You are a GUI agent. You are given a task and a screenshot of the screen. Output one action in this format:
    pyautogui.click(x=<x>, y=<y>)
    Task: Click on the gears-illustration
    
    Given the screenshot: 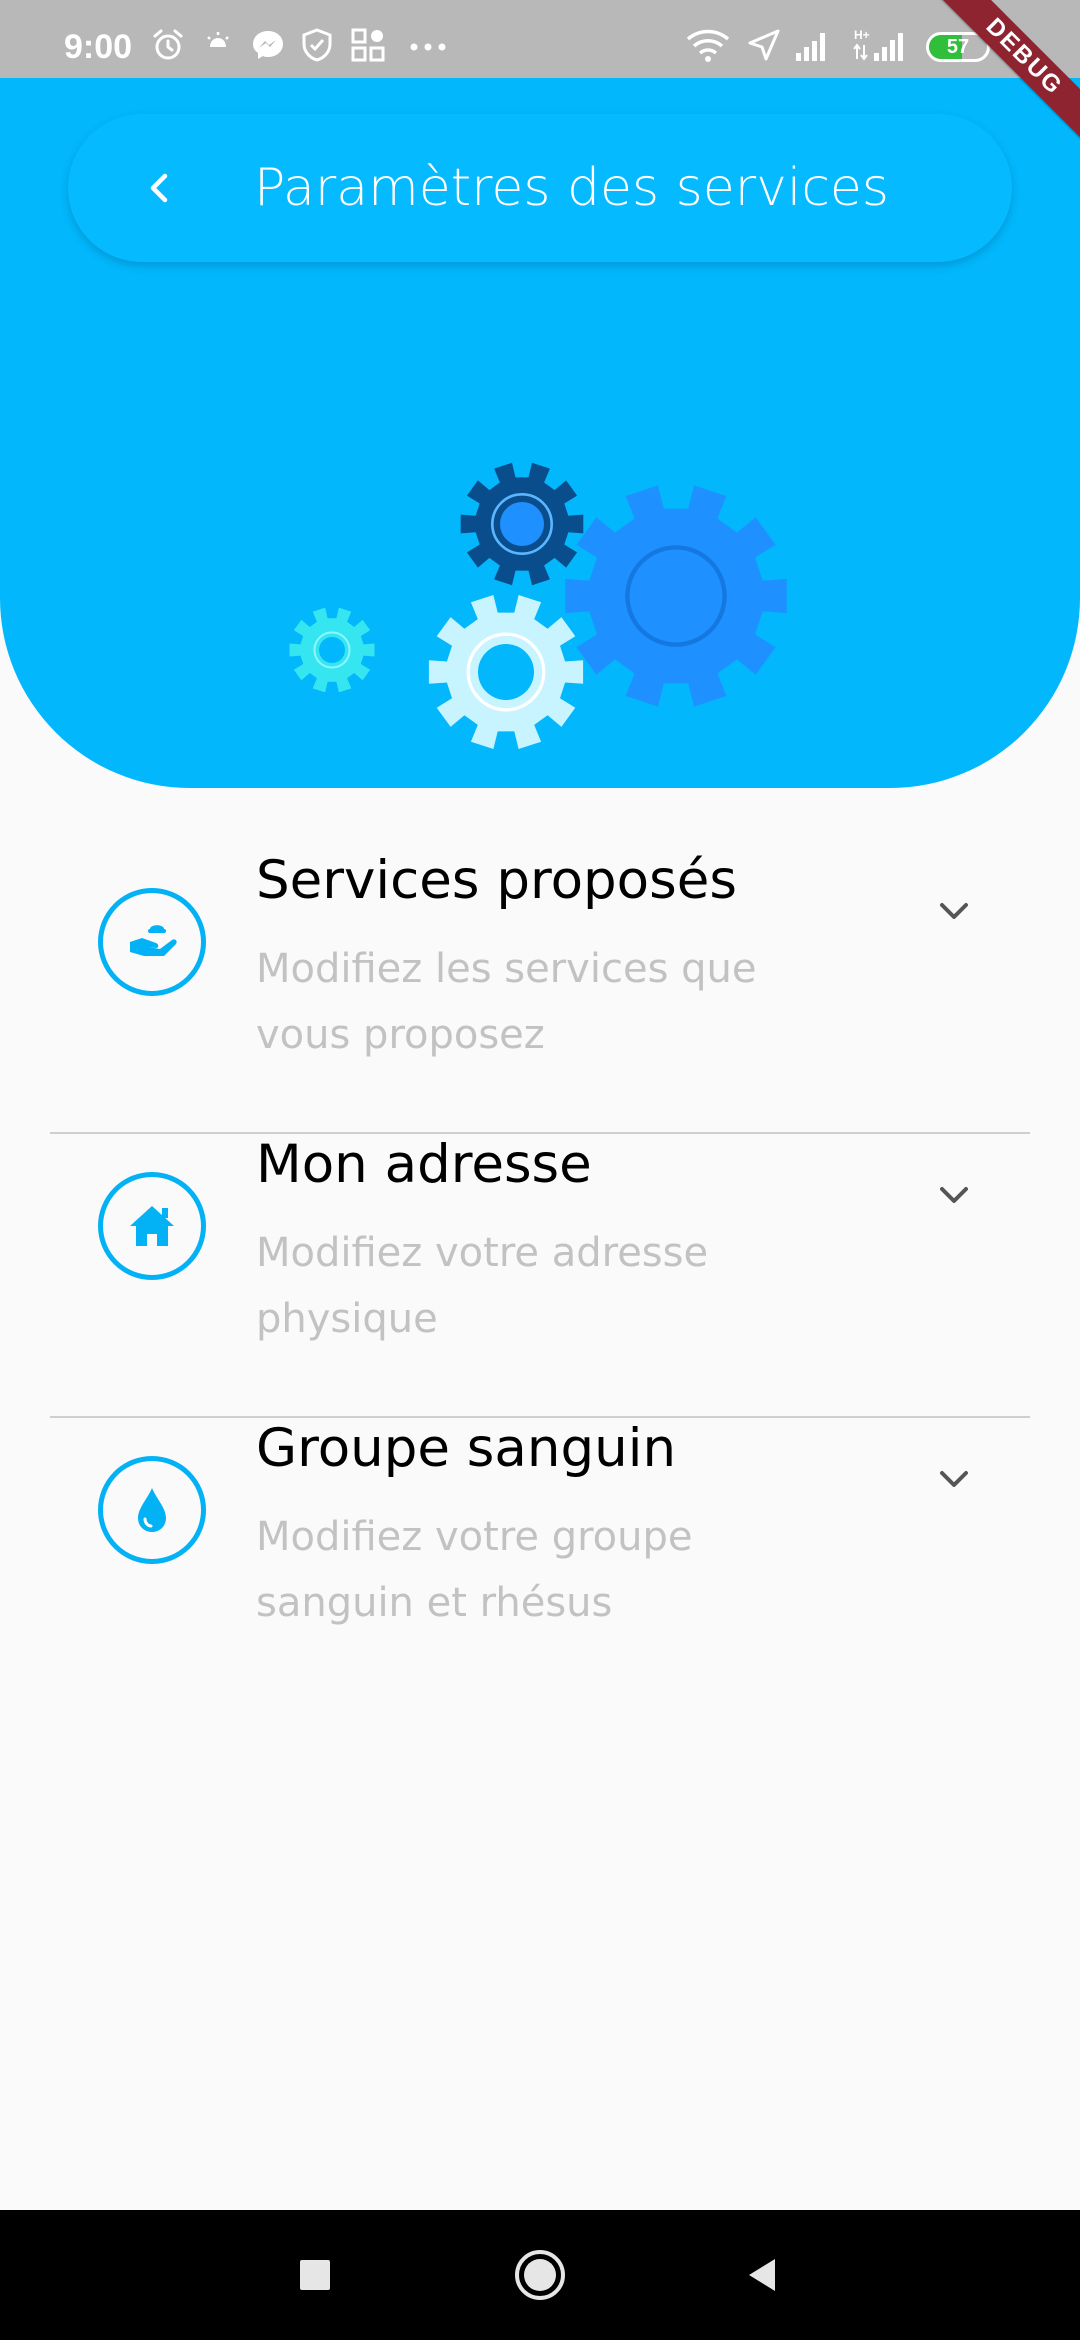 What is the action you would take?
    pyautogui.click(x=538, y=605)
    